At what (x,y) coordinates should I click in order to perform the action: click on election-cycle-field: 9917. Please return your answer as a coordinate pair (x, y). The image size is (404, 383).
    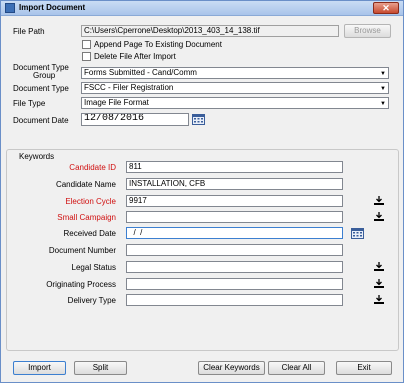
    Looking at the image, I should click on (234, 201).